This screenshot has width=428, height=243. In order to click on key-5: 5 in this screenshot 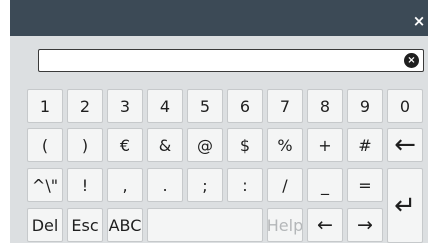, I will do `click(205, 106)`.